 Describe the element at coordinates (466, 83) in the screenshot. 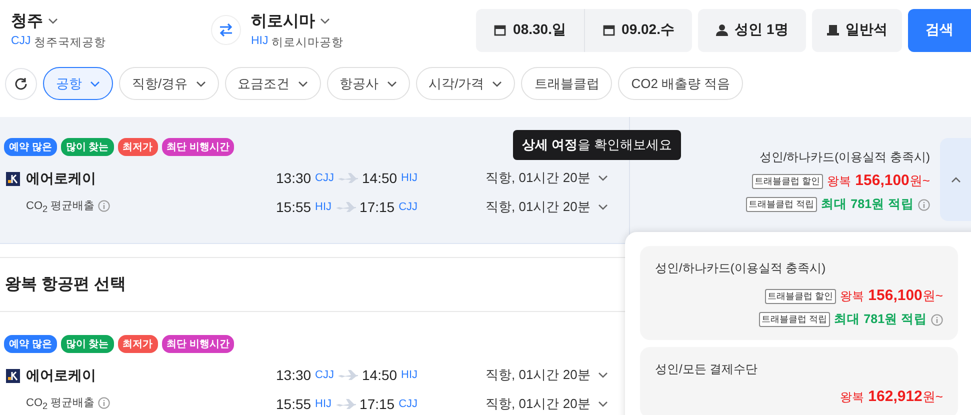

I see `filter-chip: 시각/가격` at that location.